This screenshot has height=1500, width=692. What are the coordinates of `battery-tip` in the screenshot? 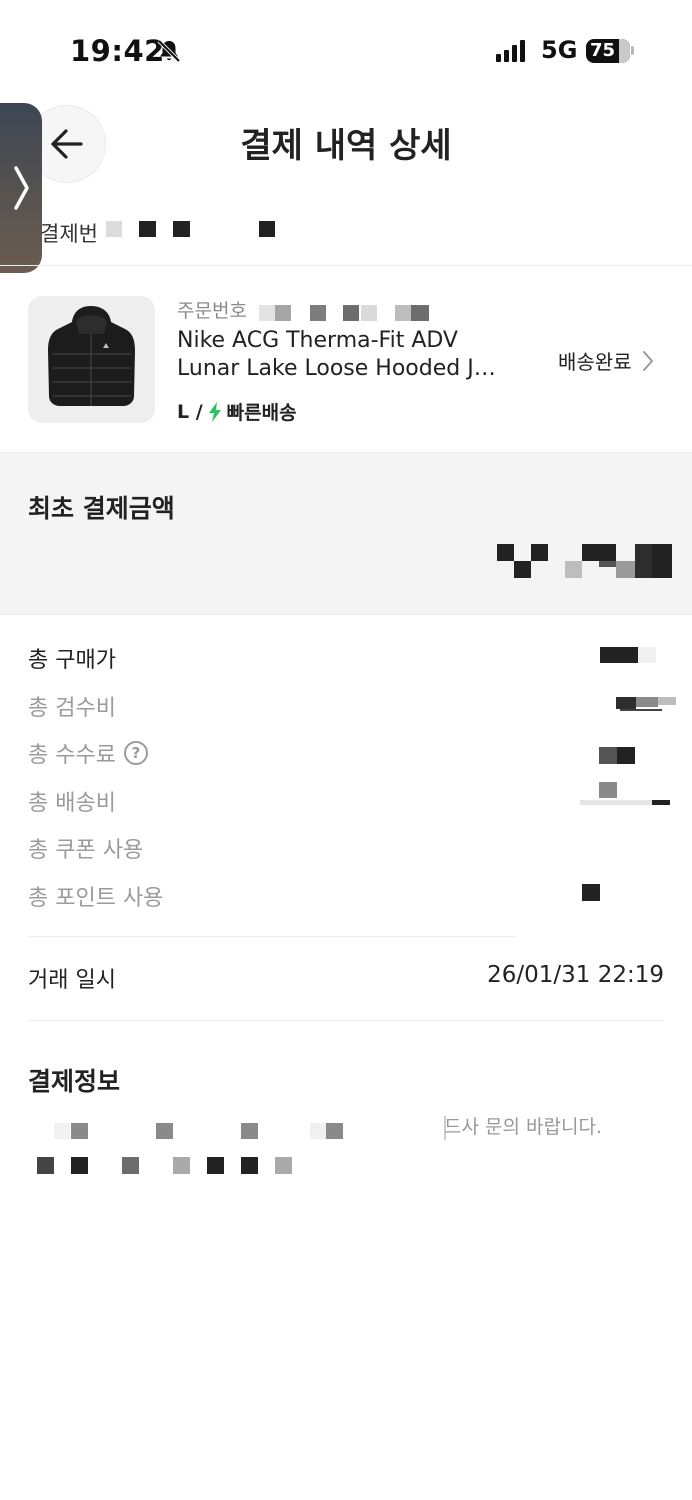 It's located at (632, 50).